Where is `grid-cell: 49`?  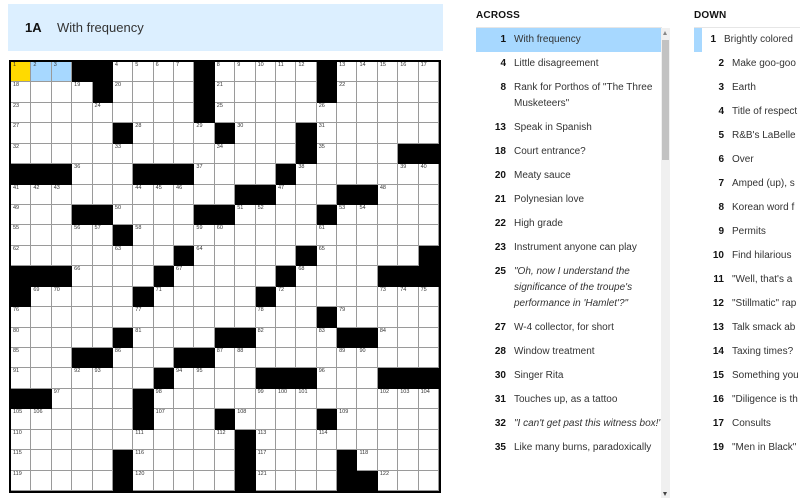
grid-cell: 49 is located at coordinates (21, 215).